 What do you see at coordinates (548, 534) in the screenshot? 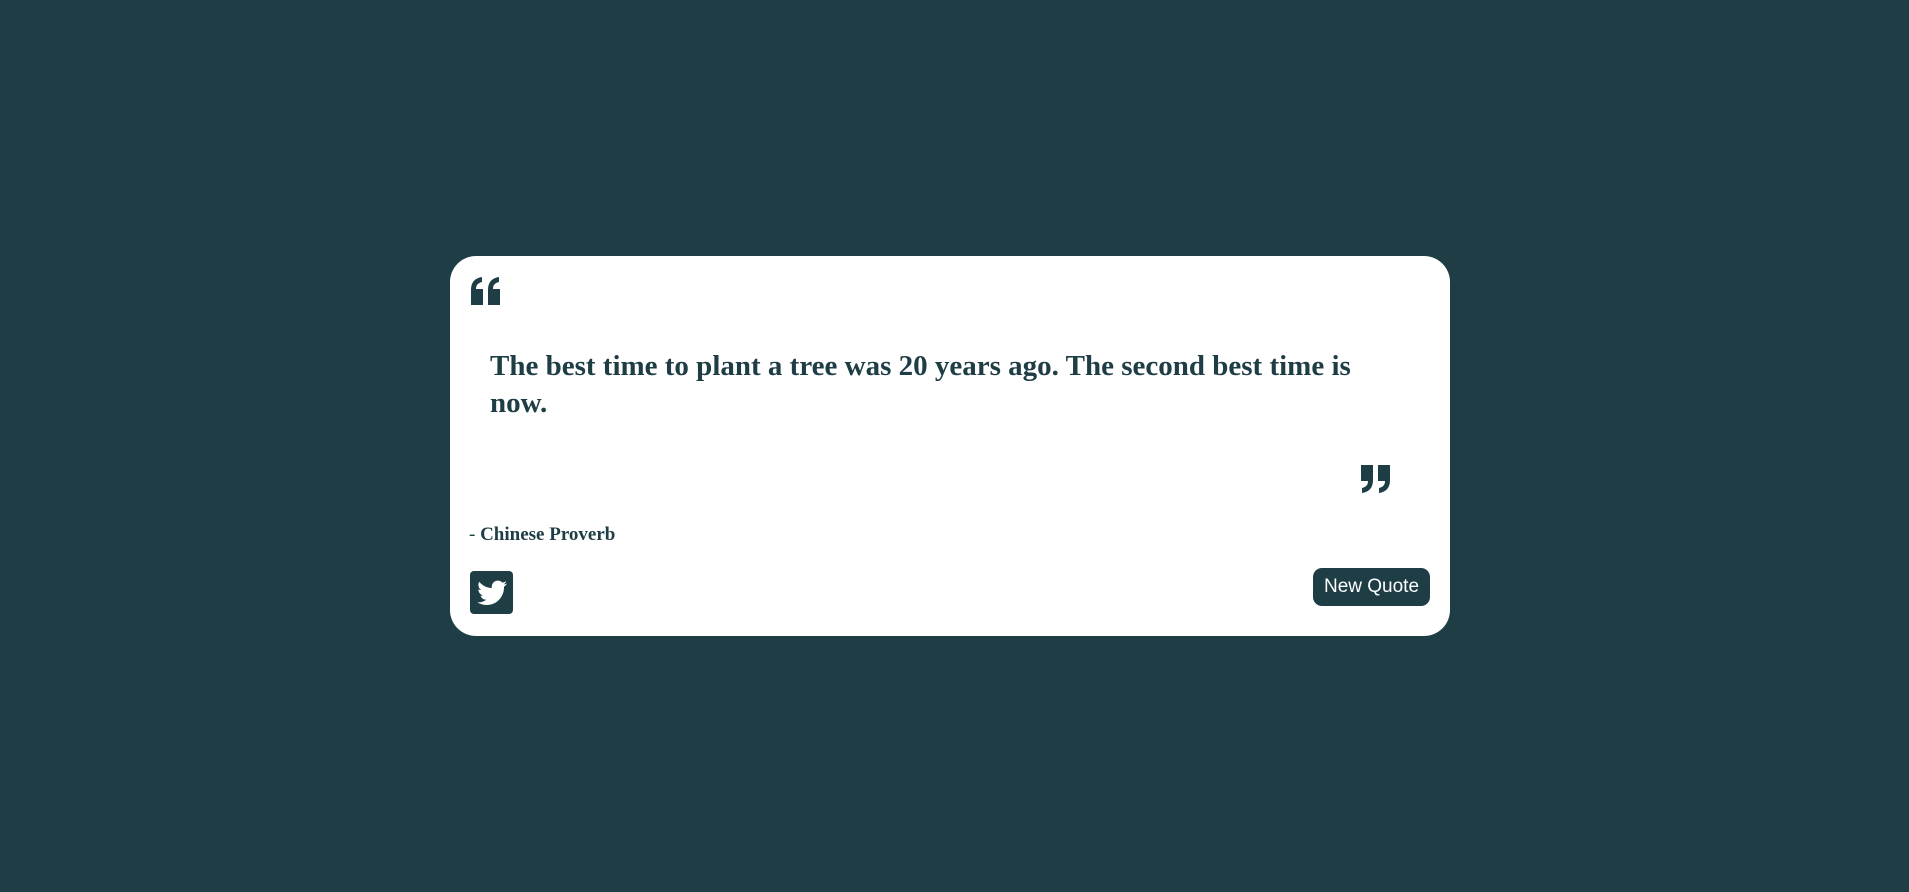
I see `author-name: Chinese Proverb` at bounding box center [548, 534].